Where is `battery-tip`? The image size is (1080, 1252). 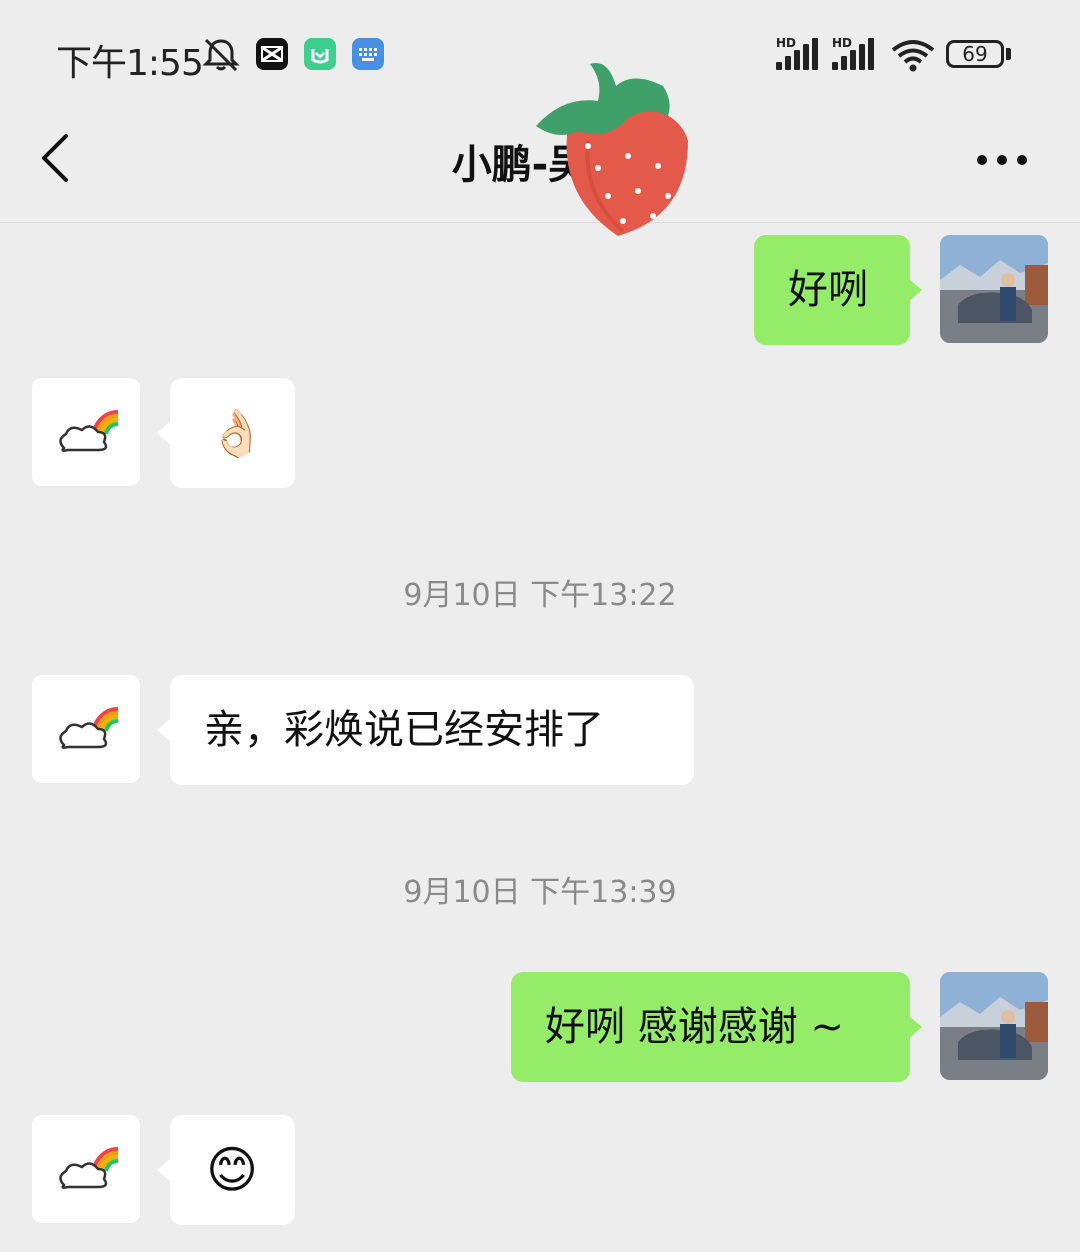
battery-tip is located at coordinates (1008, 54).